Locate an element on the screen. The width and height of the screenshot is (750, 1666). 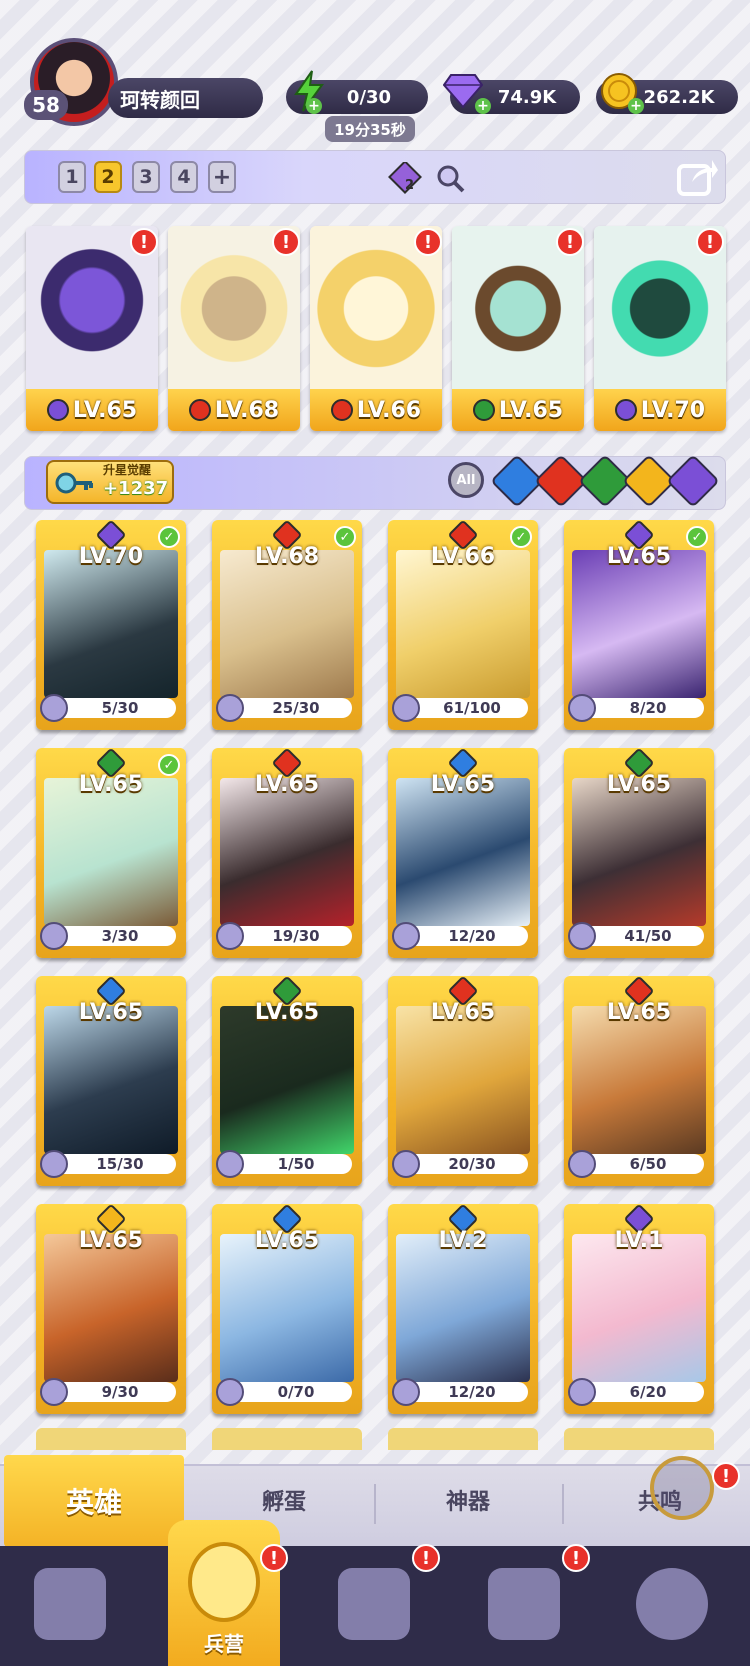
team-tab-4: 4 is located at coordinates (184, 177).